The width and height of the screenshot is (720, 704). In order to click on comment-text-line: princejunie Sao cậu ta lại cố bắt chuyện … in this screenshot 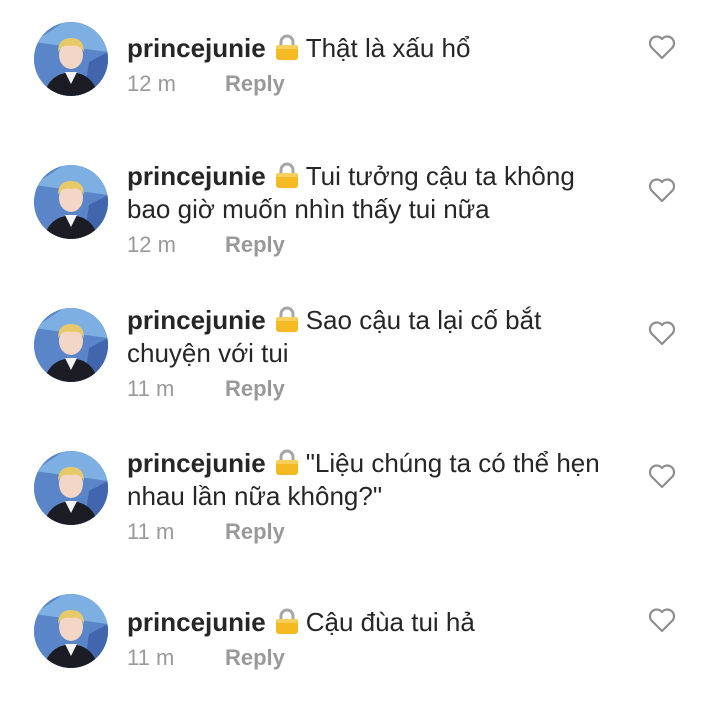, I will do `click(367, 337)`.